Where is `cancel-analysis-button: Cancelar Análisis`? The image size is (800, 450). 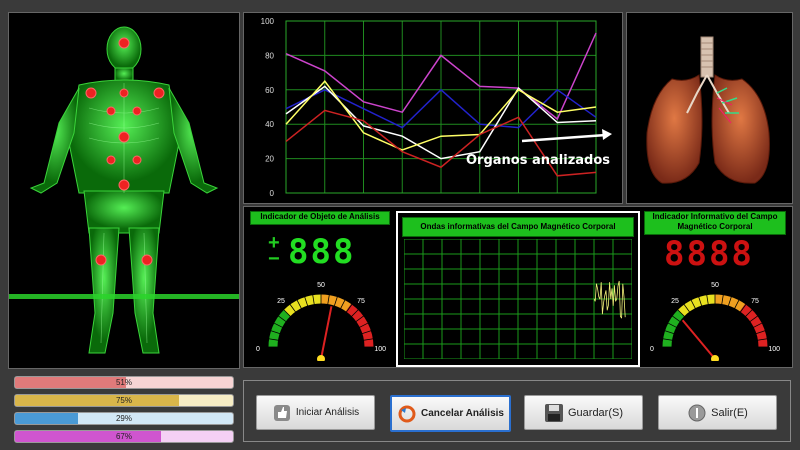 cancel-analysis-button: Cancelar Análisis is located at coordinates (450, 413).